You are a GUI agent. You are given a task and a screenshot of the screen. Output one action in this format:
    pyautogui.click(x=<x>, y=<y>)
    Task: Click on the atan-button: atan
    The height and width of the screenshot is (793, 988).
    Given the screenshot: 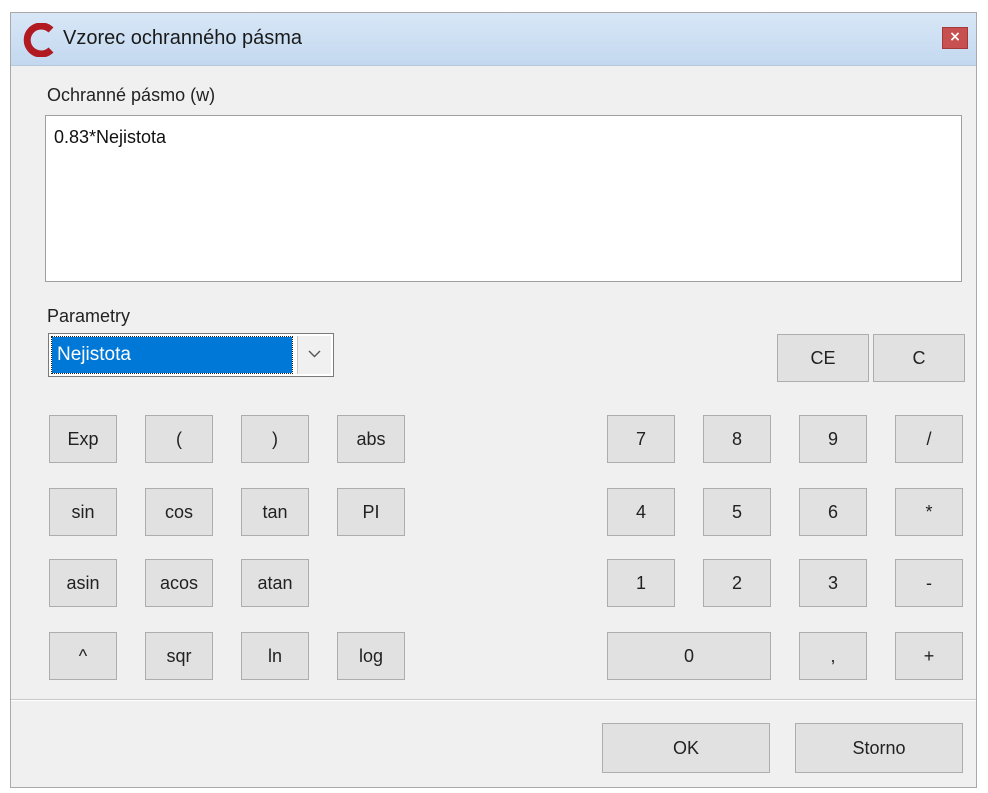 What is the action you would take?
    pyautogui.click(x=275, y=583)
    